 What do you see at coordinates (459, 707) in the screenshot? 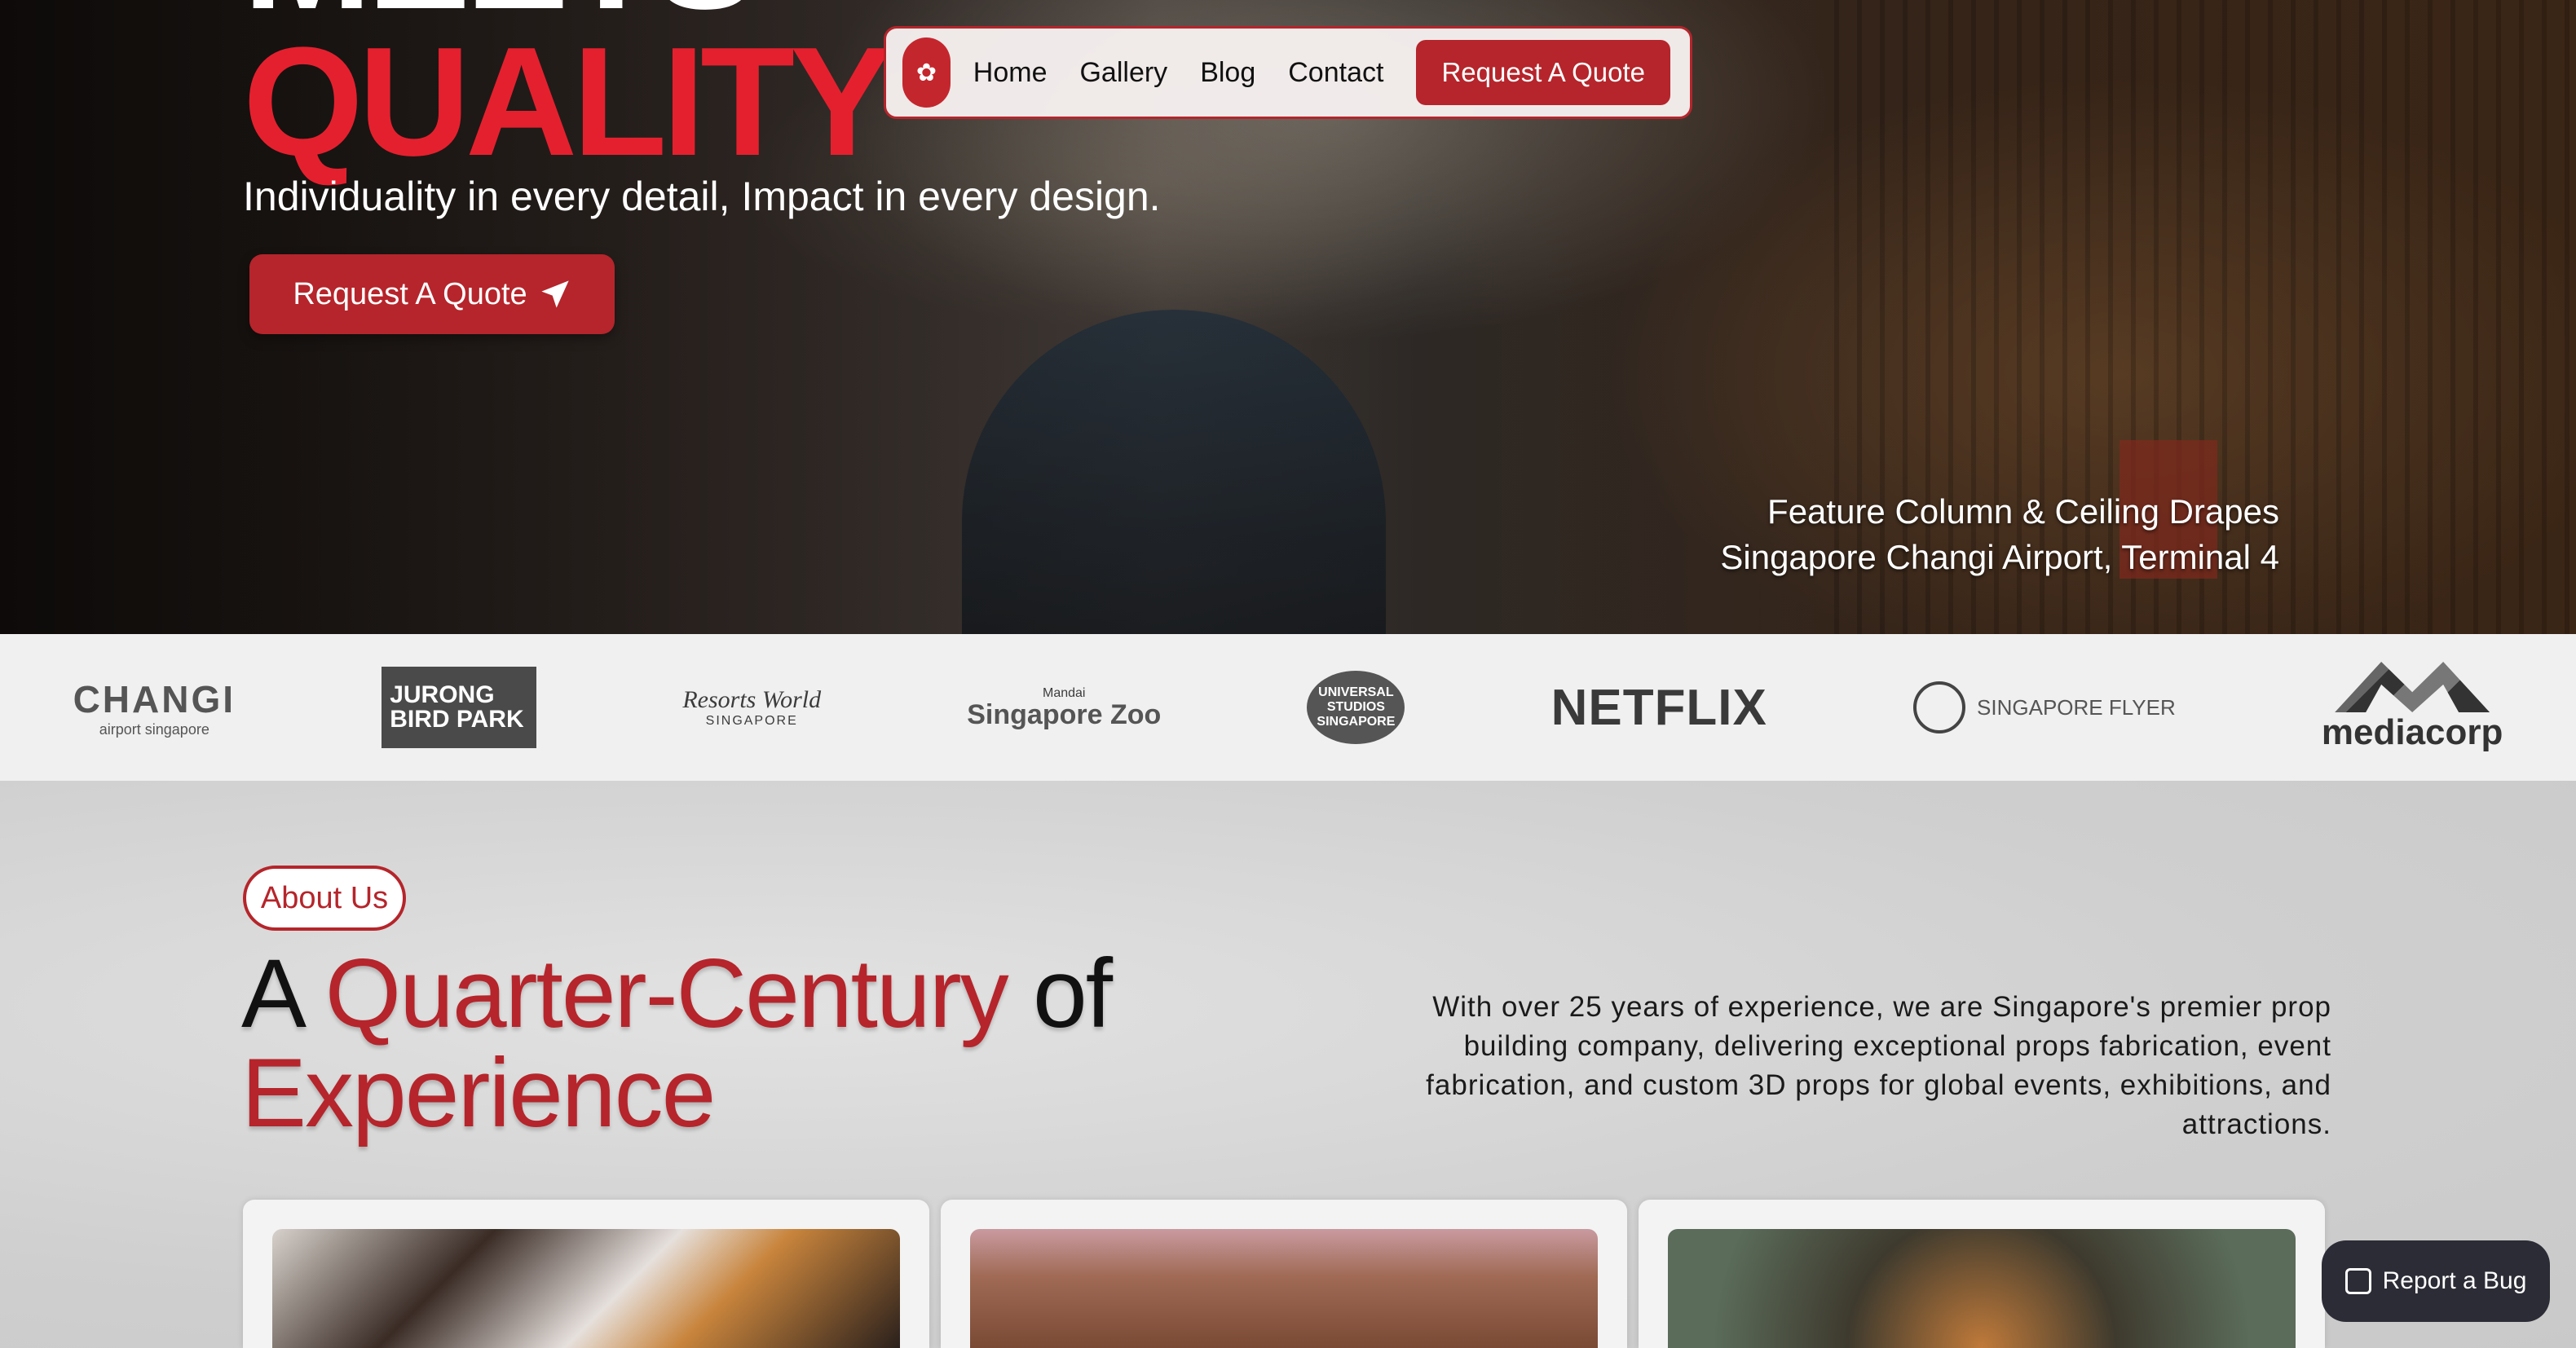
I see `jurong-bird-park-logo: JURONG BIRD PARK` at bounding box center [459, 707].